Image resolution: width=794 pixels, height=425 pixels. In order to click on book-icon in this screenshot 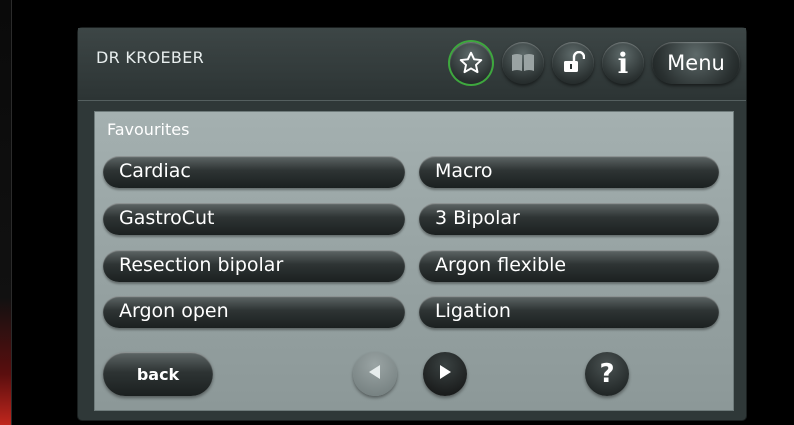, I will do `click(523, 63)`.